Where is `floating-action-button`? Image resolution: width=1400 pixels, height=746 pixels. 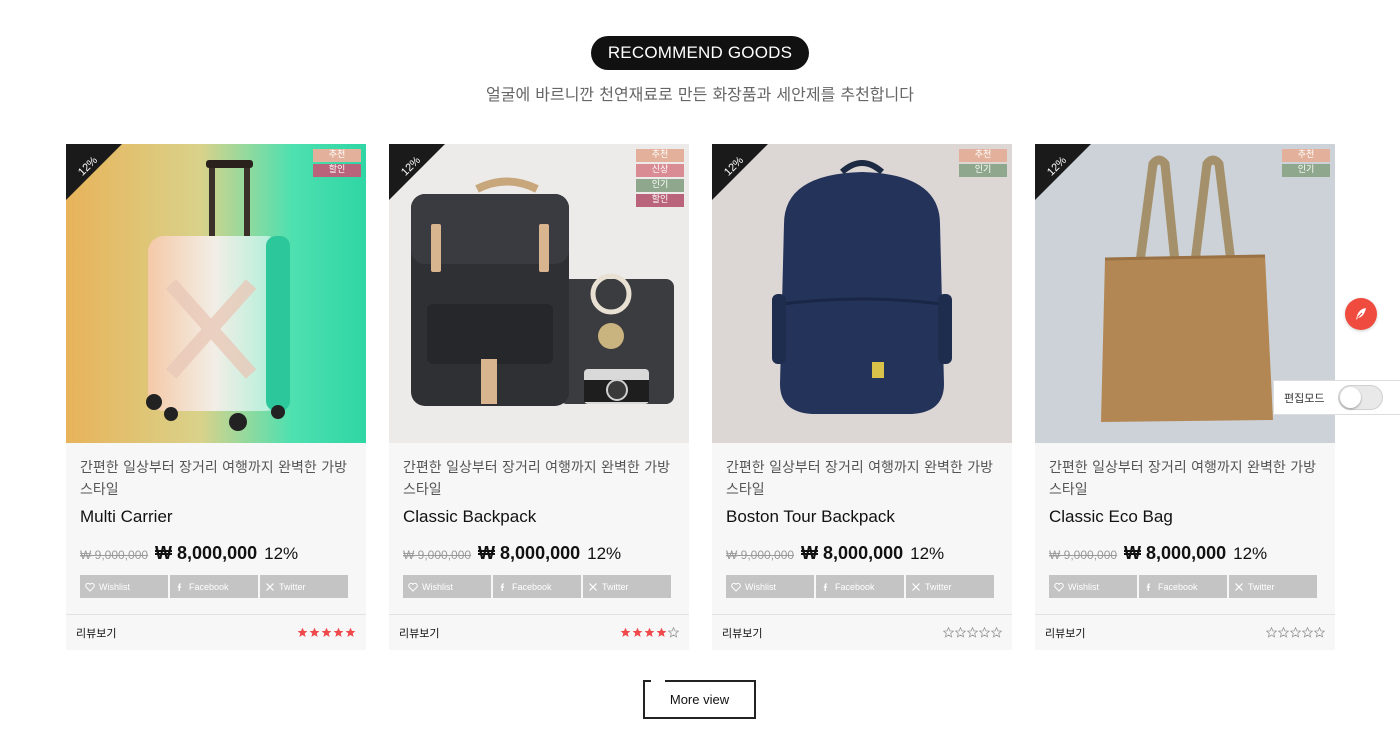 floating-action-button is located at coordinates (1361, 314).